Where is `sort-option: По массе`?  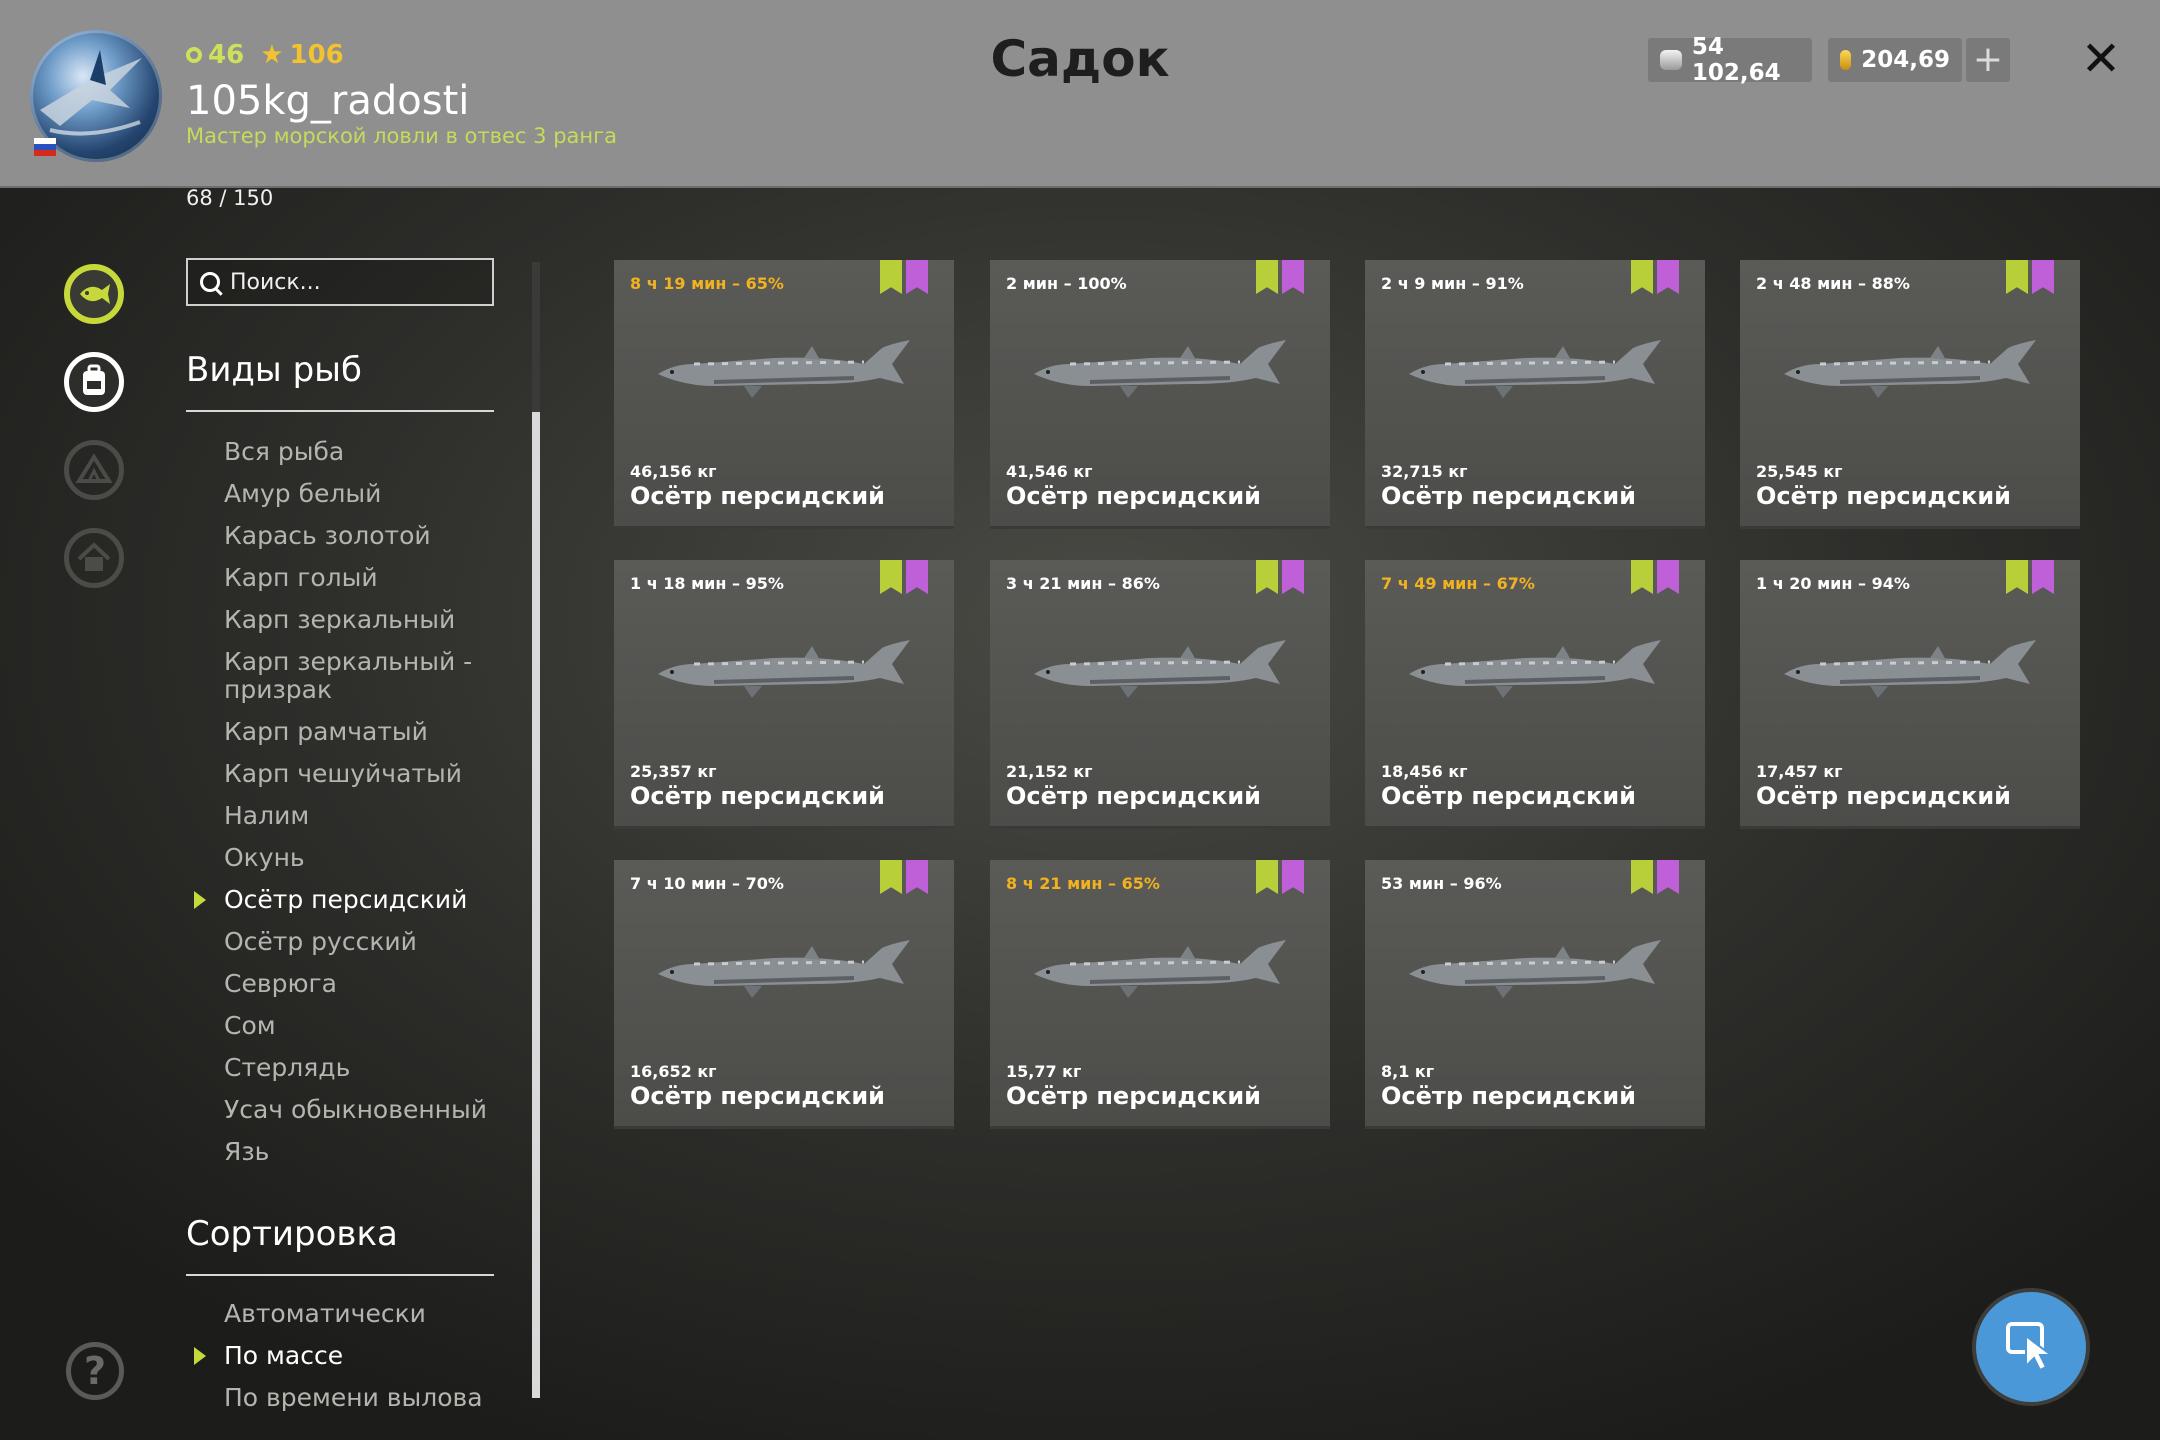 sort-option: По массе is located at coordinates (354, 1356).